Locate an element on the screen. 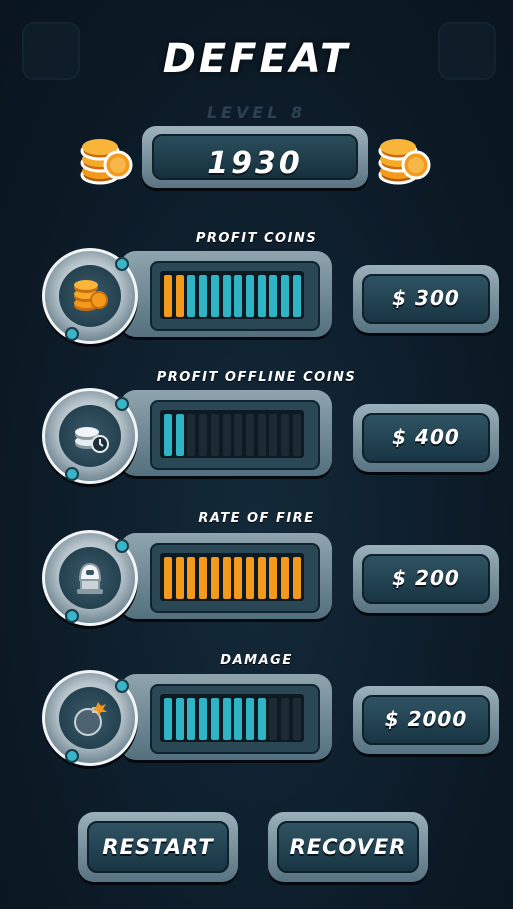 The height and width of the screenshot is (909, 513). upgrade-label-damage: DAMAGE is located at coordinates (256, 660).